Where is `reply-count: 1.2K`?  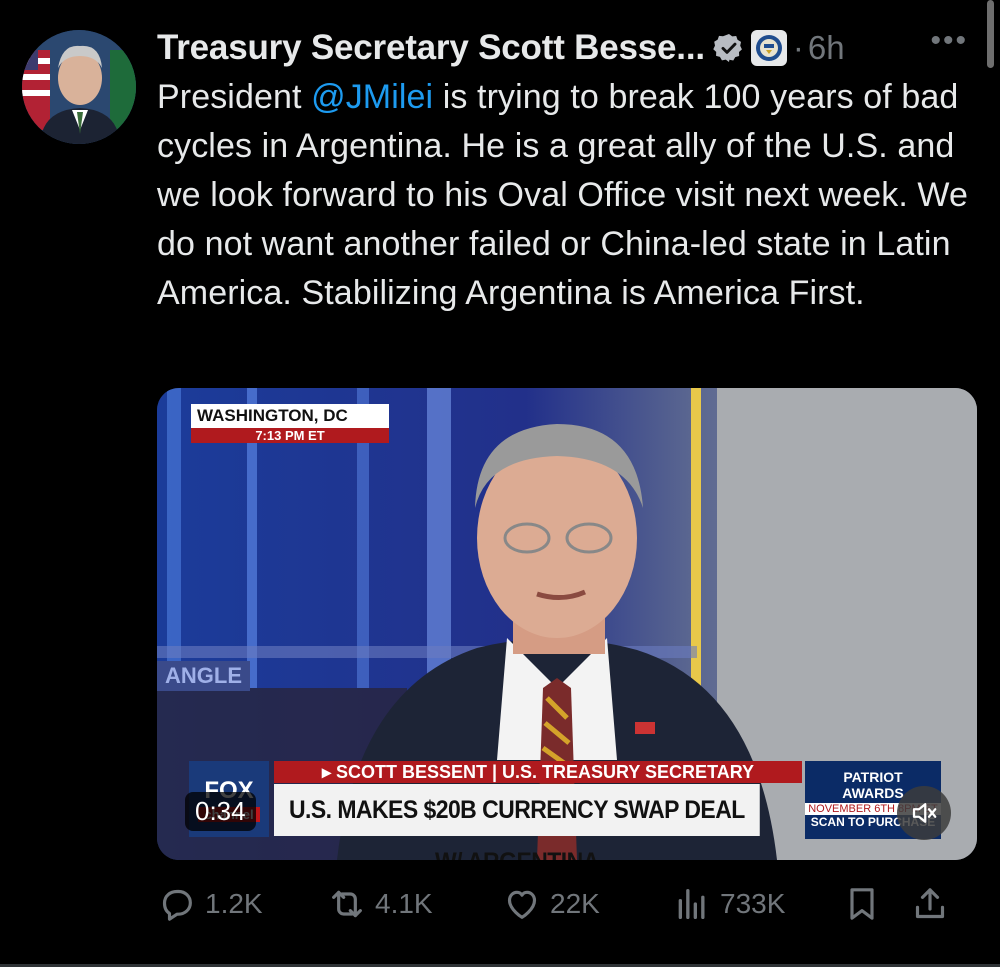
reply-count: 1.2K is located at coordinates (234, 903).